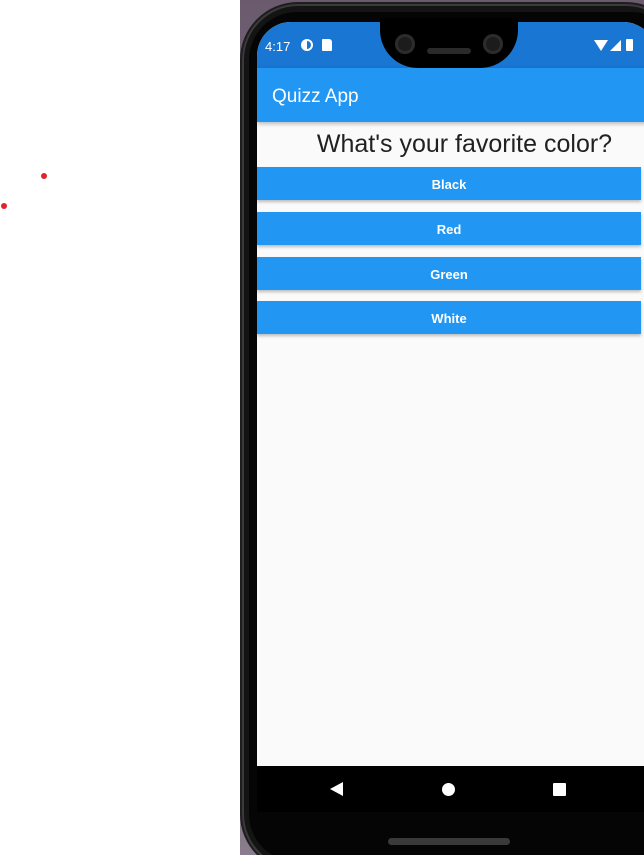 The height and width of the screenshot is (855, 644). Describe the element at coordinates (307, 45) in the screenshot. I see `data-saver-icon` at that location.